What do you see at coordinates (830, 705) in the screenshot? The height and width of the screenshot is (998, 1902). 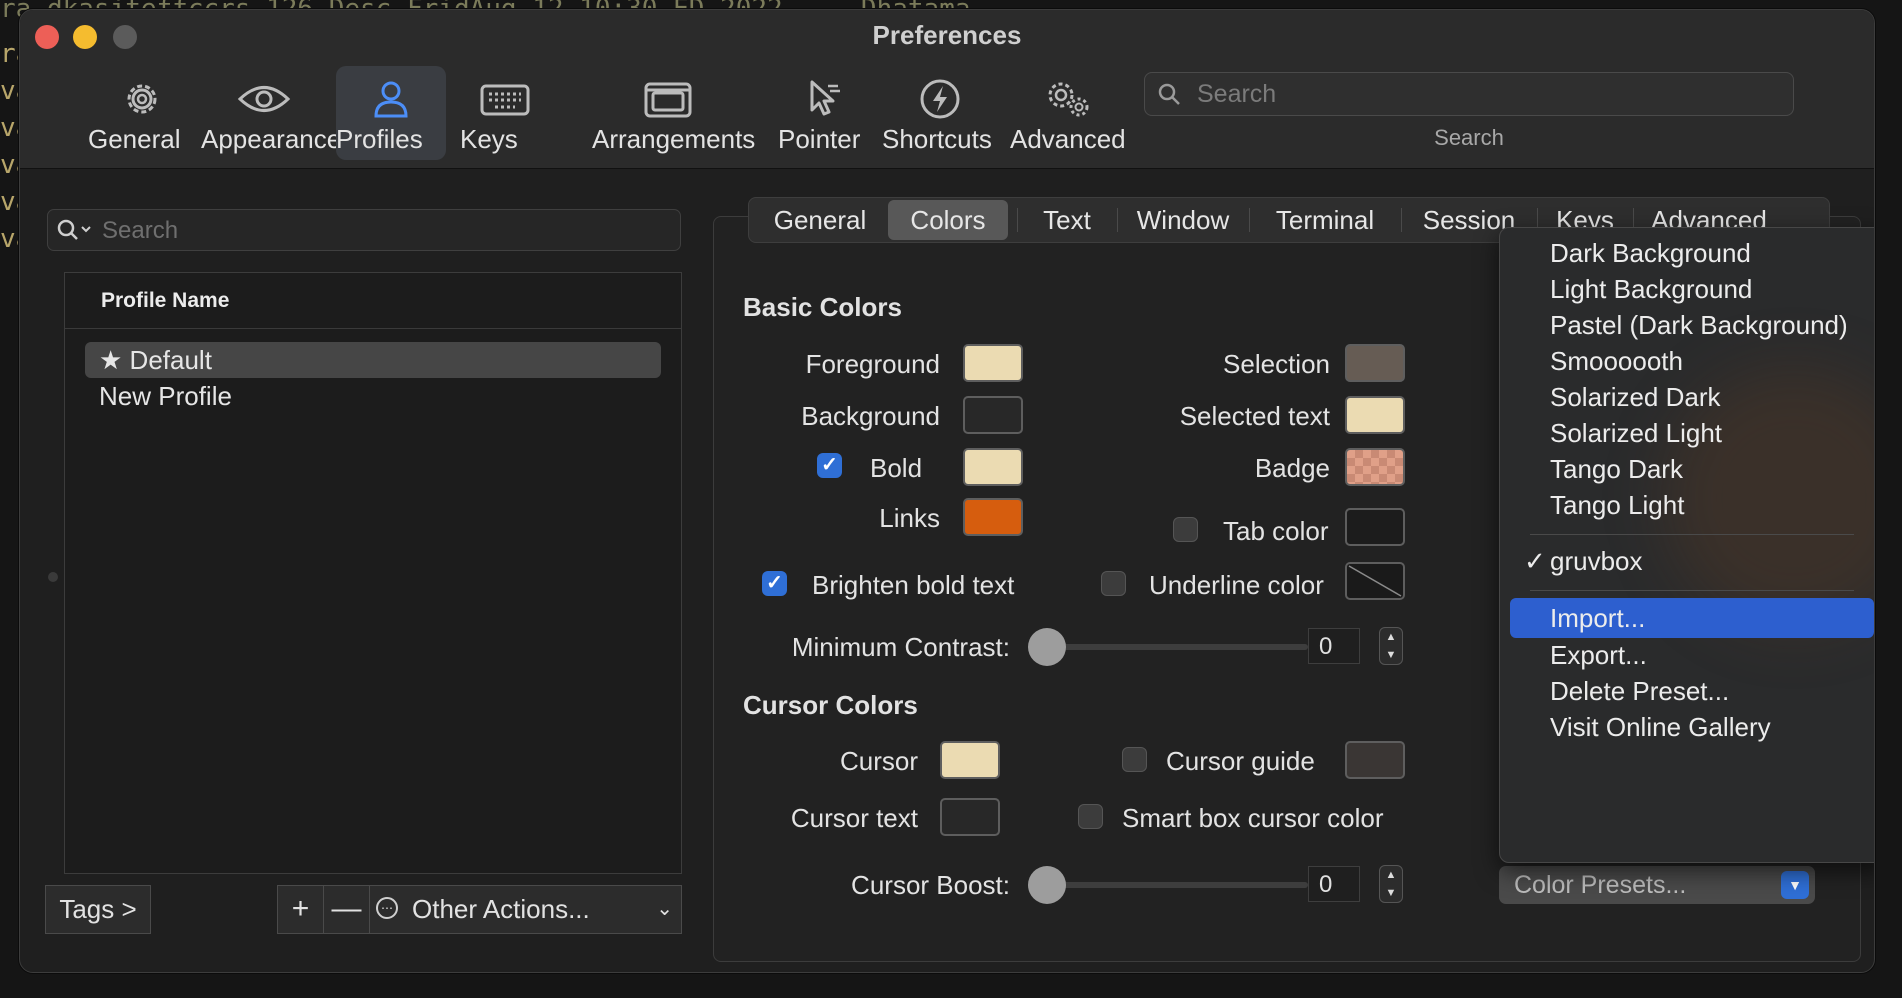 I see `cursor-colors-heading: Cursor Colors` at bounding box center [830, 705].